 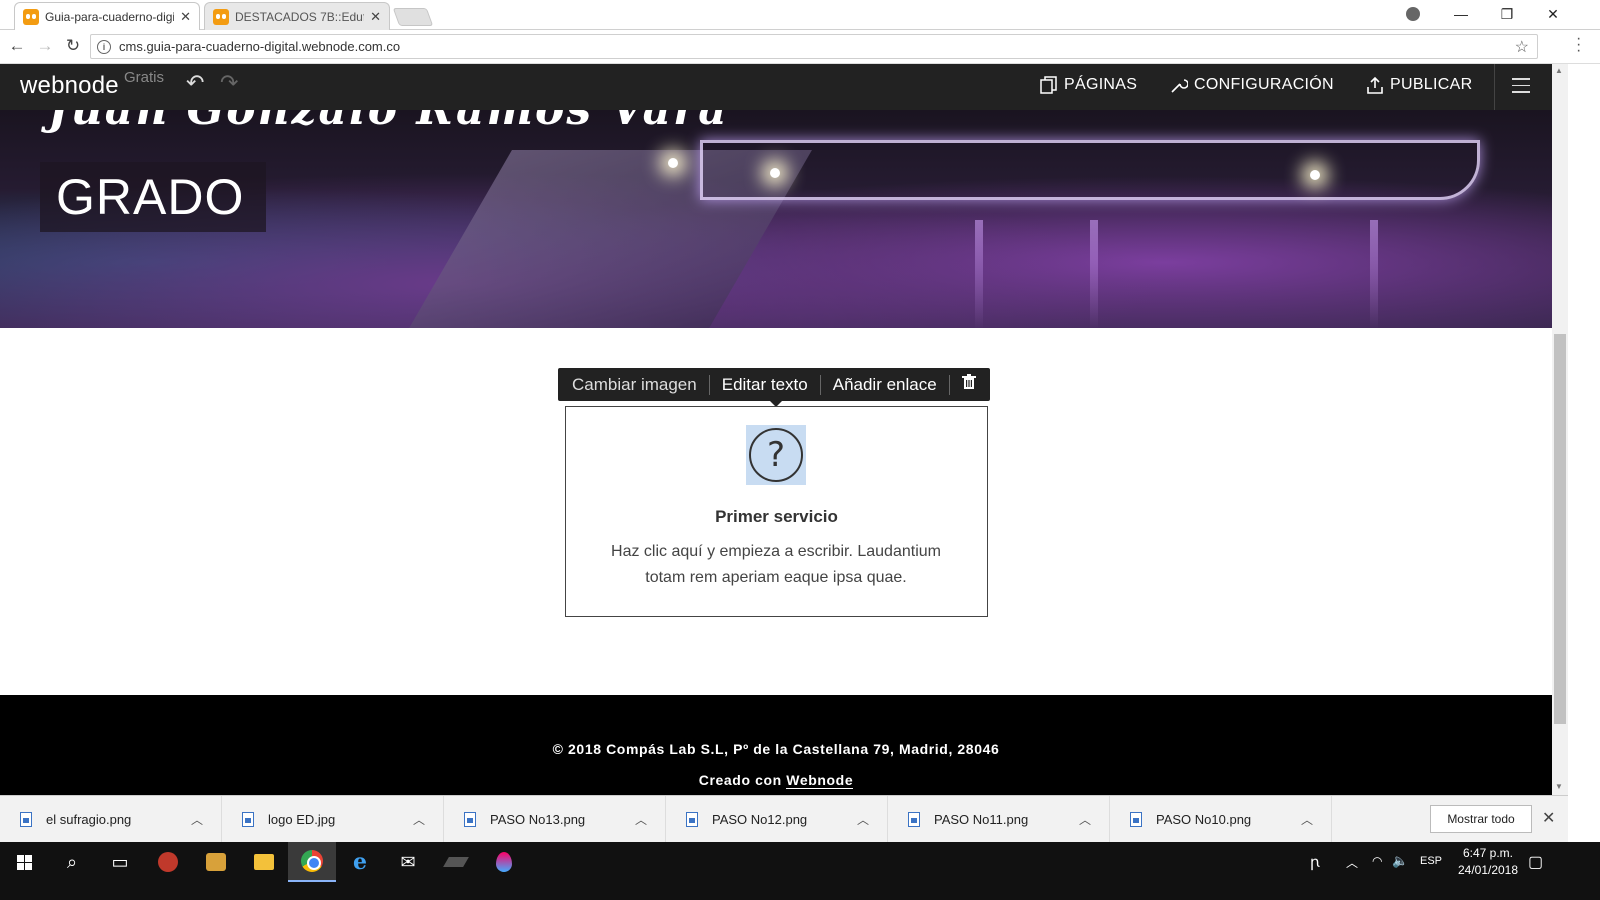 I want to click on footer-made-with: Creado con Webnode, so click(x=776, y=780).